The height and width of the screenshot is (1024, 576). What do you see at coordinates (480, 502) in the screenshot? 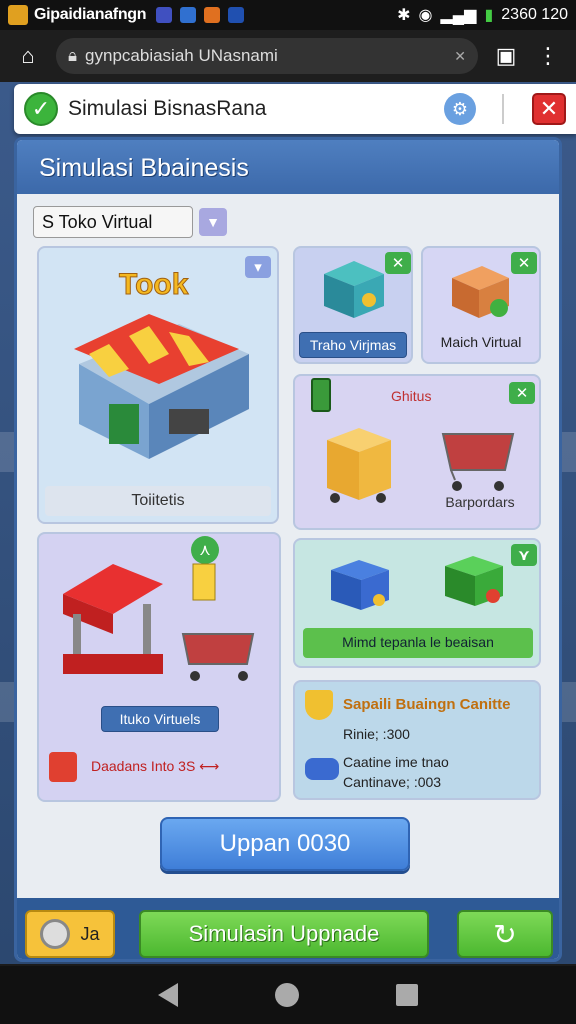
I see `inventory-label: Barpordars` at bounding box center [480, 502].